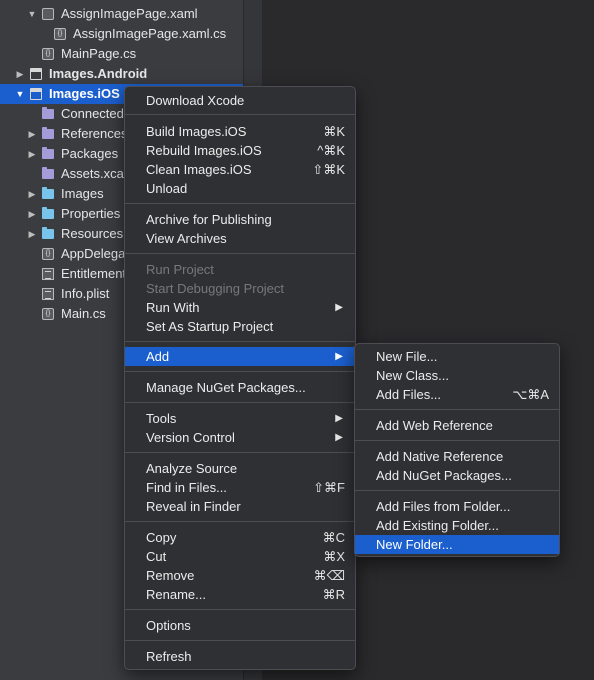  I want to click on tree-item-label: Assets.xca, so click(92, 173).